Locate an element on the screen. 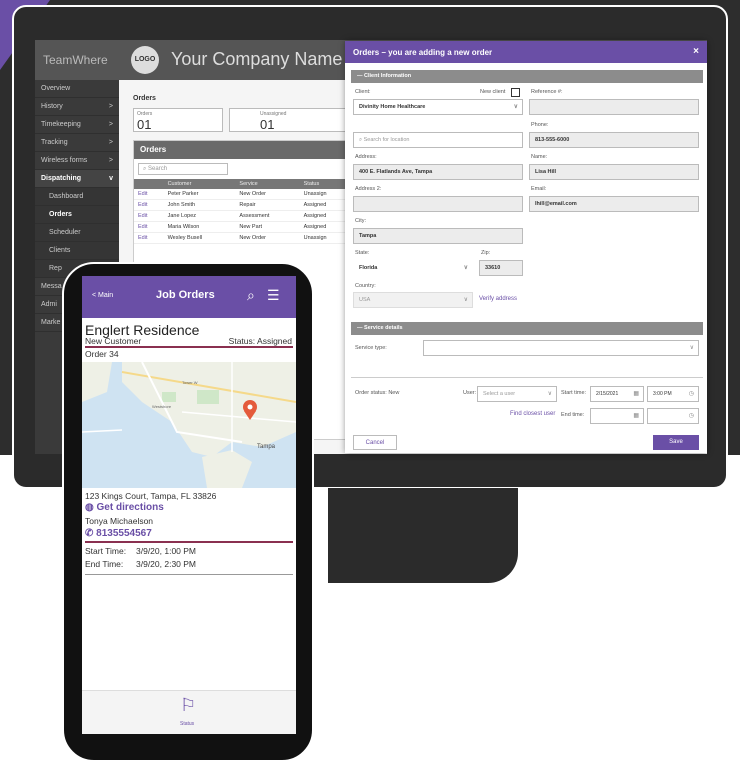 The height and width of the screenshot is (763, 740). sidebar-item-tracking: Tracking > is located at coordinates (77, 143).